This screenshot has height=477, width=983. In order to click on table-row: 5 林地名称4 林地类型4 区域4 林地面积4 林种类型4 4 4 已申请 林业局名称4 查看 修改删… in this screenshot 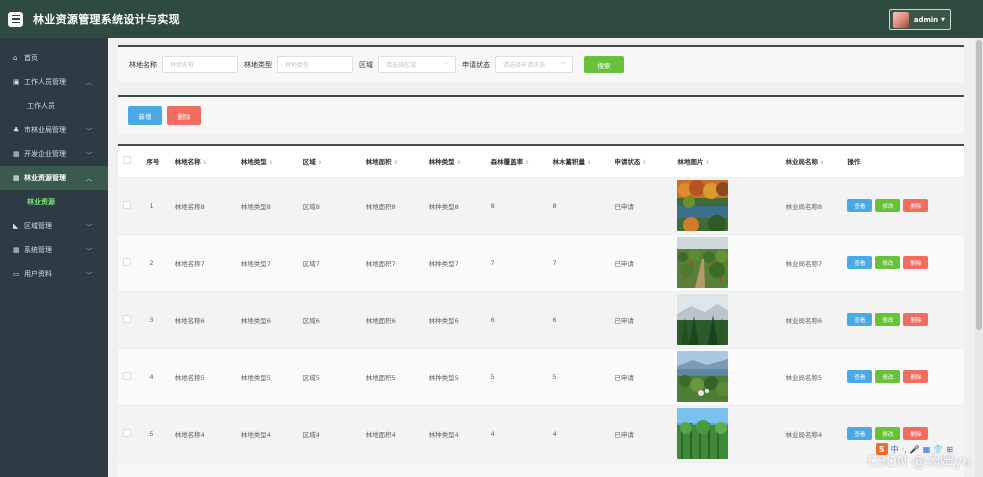, I will do `click(541, 434)`.